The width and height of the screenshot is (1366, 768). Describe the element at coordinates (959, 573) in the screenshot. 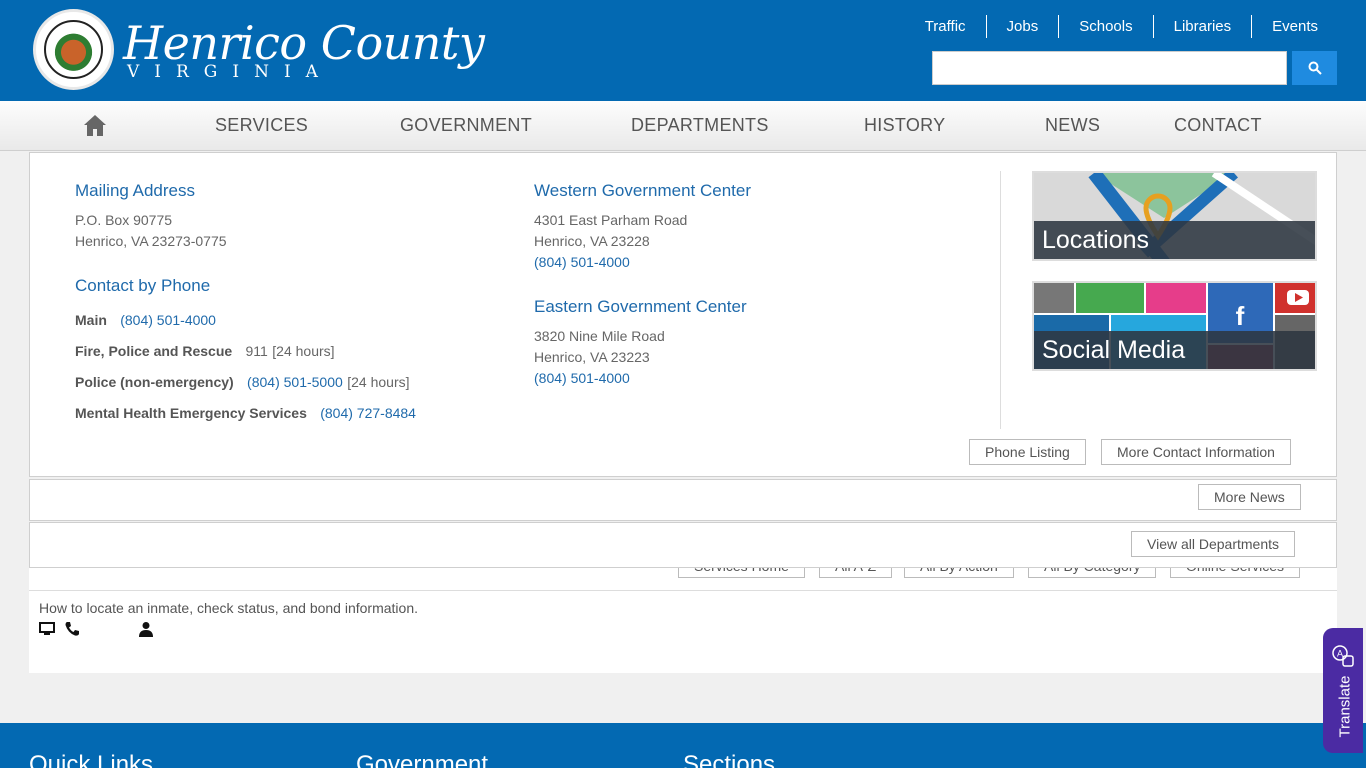

I see `all-by-action-button: All By Action` at that location.